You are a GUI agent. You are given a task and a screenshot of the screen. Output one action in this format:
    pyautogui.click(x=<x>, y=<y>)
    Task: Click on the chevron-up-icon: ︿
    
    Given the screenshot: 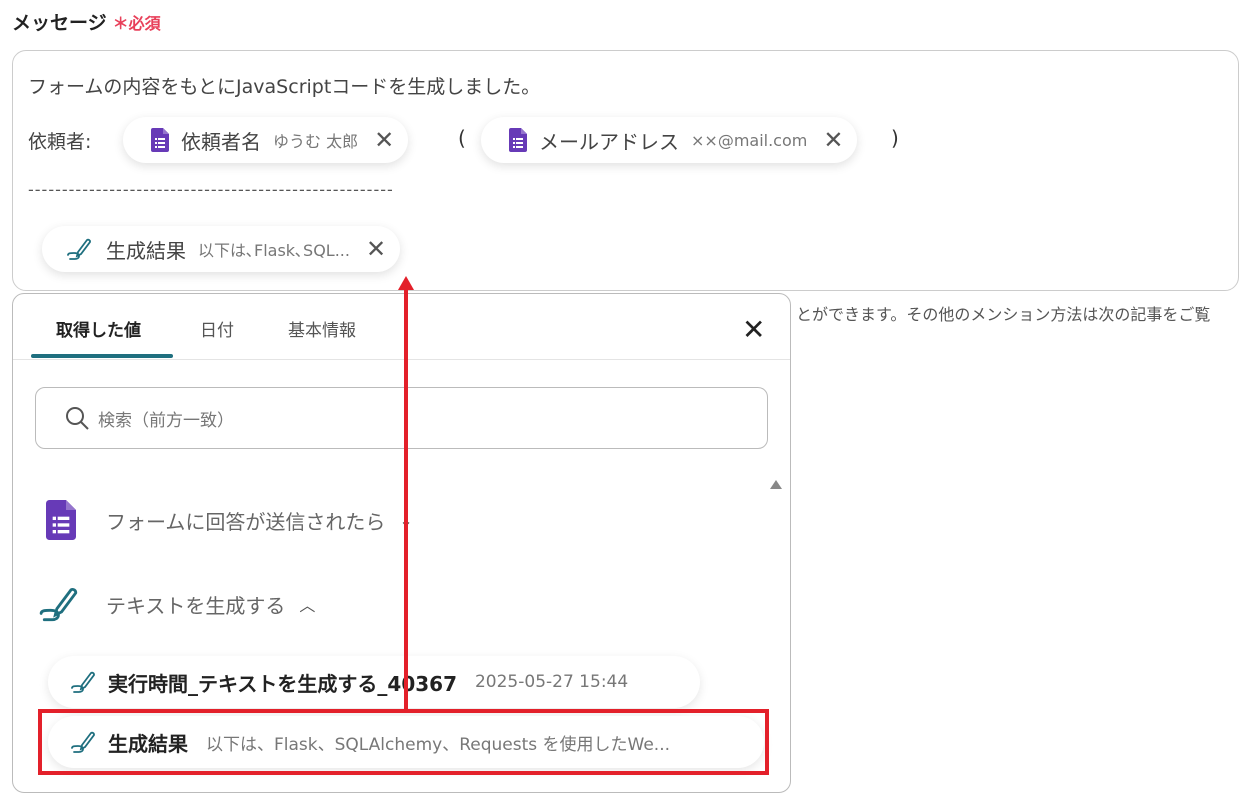 What is the action you would take?
    pyautogui.click(x=307, y=605)
    